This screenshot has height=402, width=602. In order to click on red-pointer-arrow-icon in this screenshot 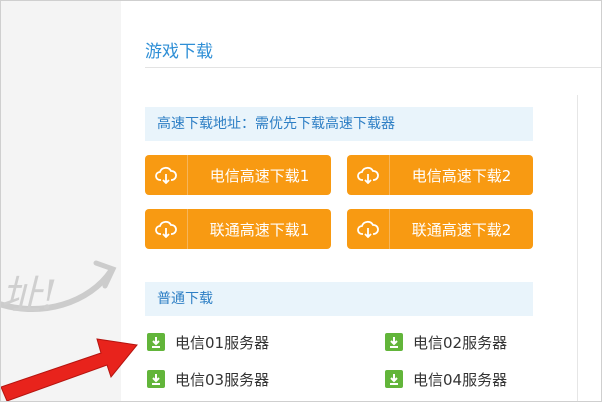, I will do `click(69, 369)`.